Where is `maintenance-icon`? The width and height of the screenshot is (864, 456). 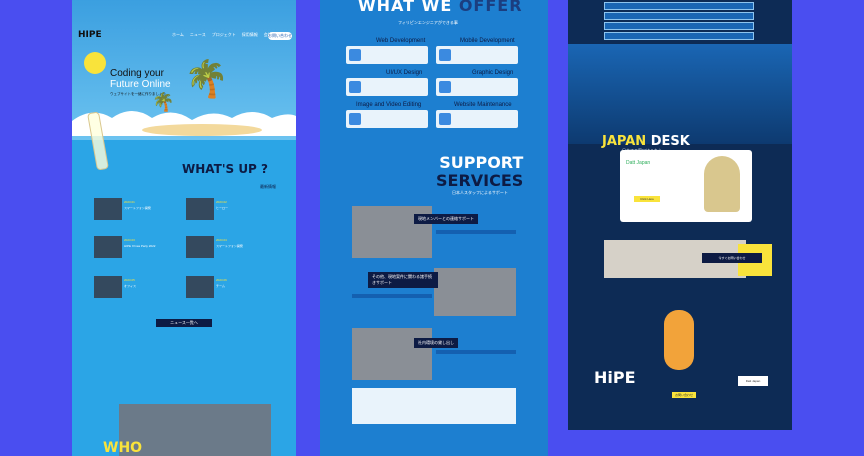
maintenance-icon is located at coordinates (445, 119).